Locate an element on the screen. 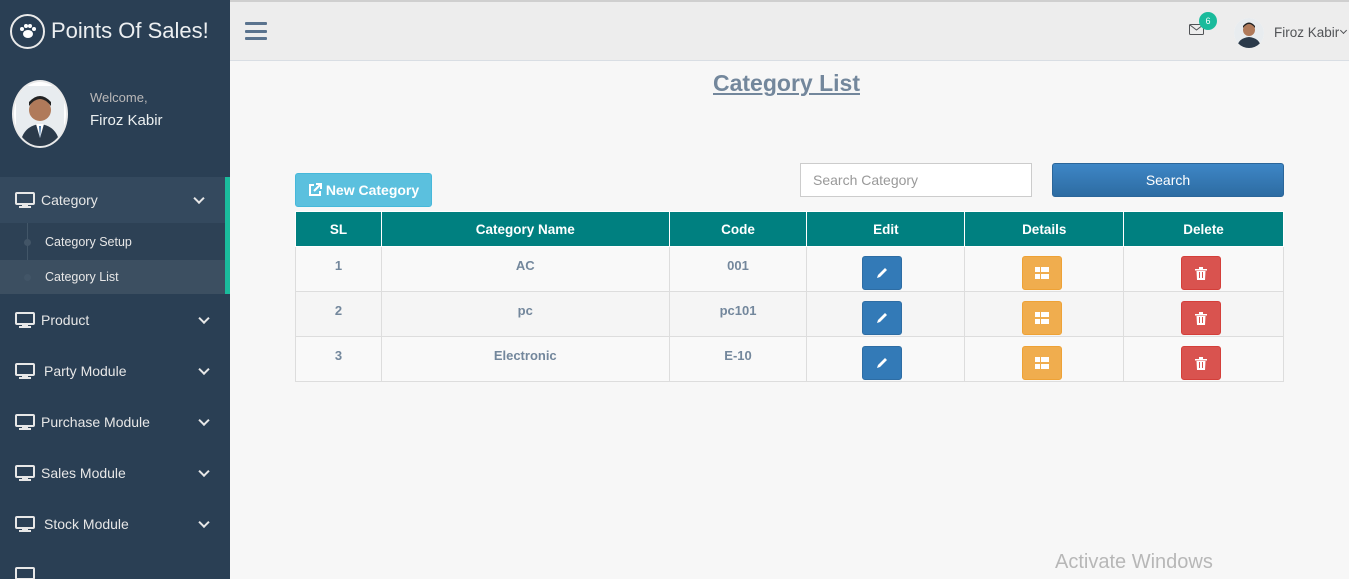 This screenshot has width=1349, height=579. sidebar-item-label: Product is located at coordinates (65, 319).